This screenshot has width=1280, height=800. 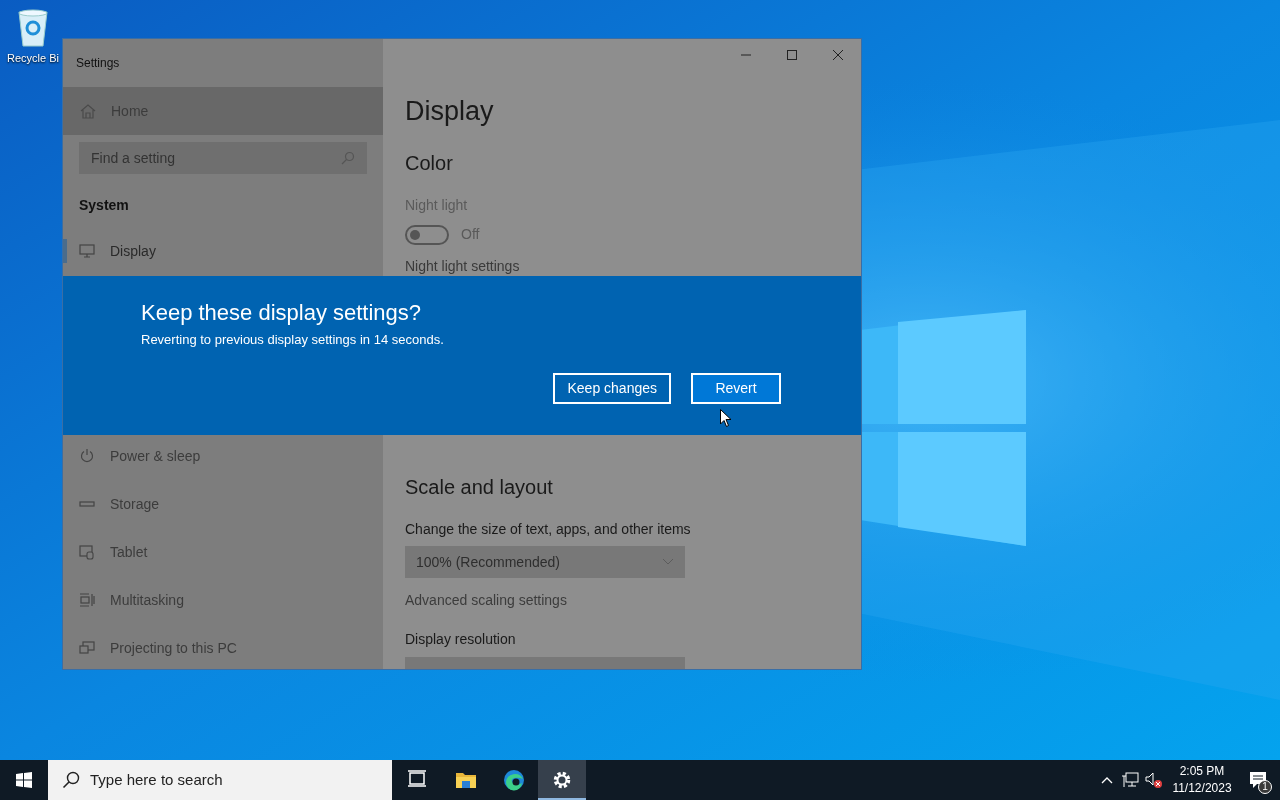 What do you see at coordinates (1130, 780) in the screenshot?
I see `network-icon` at bounding box center [1130, 780].